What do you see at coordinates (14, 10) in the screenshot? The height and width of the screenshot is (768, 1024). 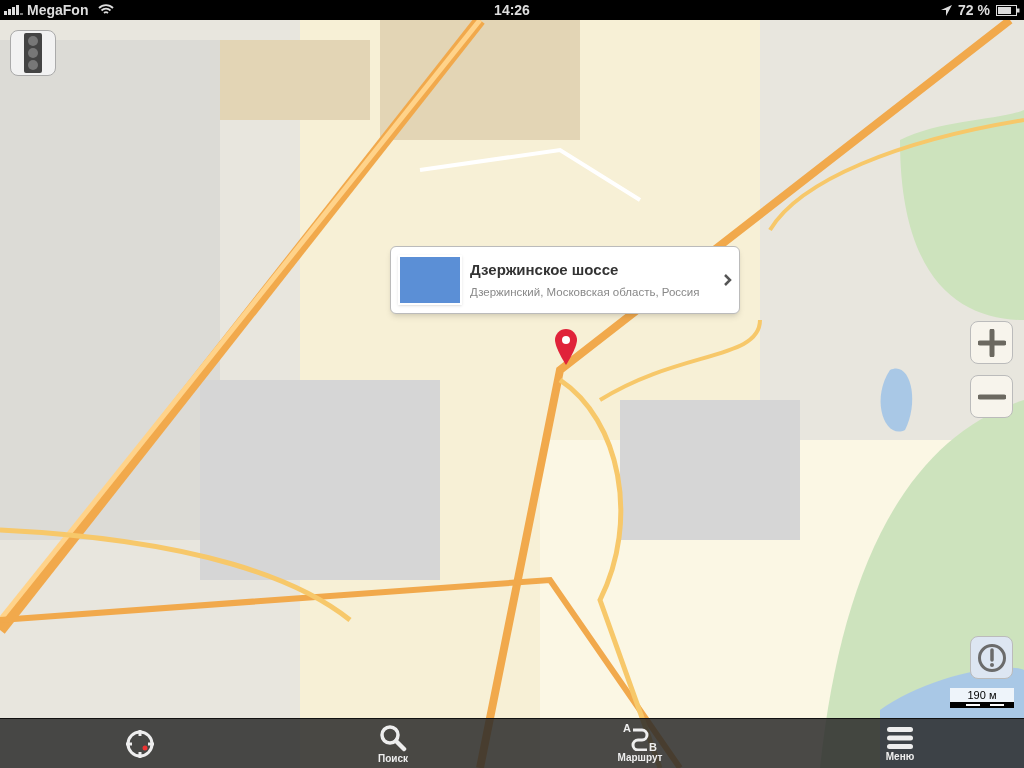 I see `signal-icon` at bounding box center [14, 10].